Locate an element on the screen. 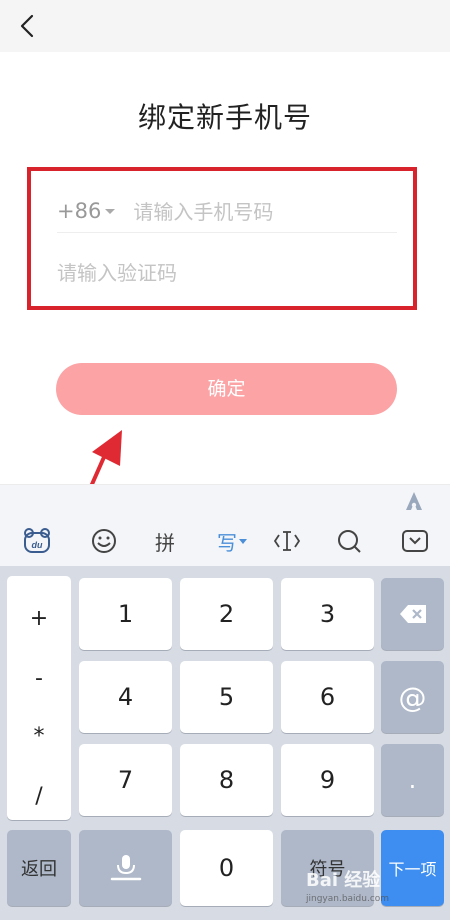  voice-key is located at coordinates (125, 868).